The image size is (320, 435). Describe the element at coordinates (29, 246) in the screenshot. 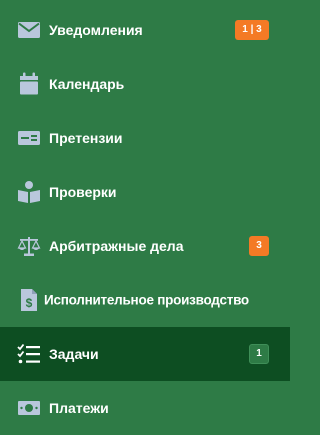

I see `scales-icon` at that location.